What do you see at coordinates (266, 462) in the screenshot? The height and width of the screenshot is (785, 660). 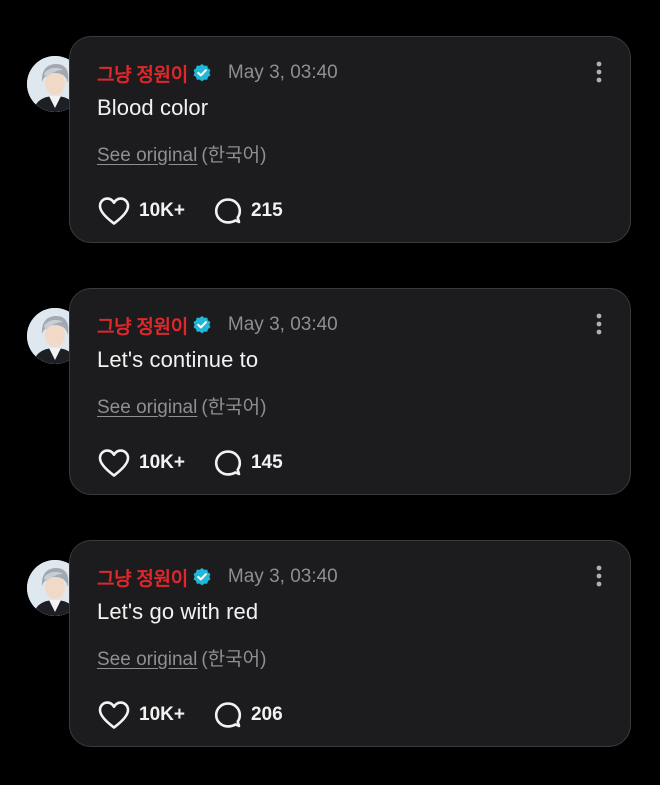 I see `reply-count: 145` at bounding box center [266, 462].